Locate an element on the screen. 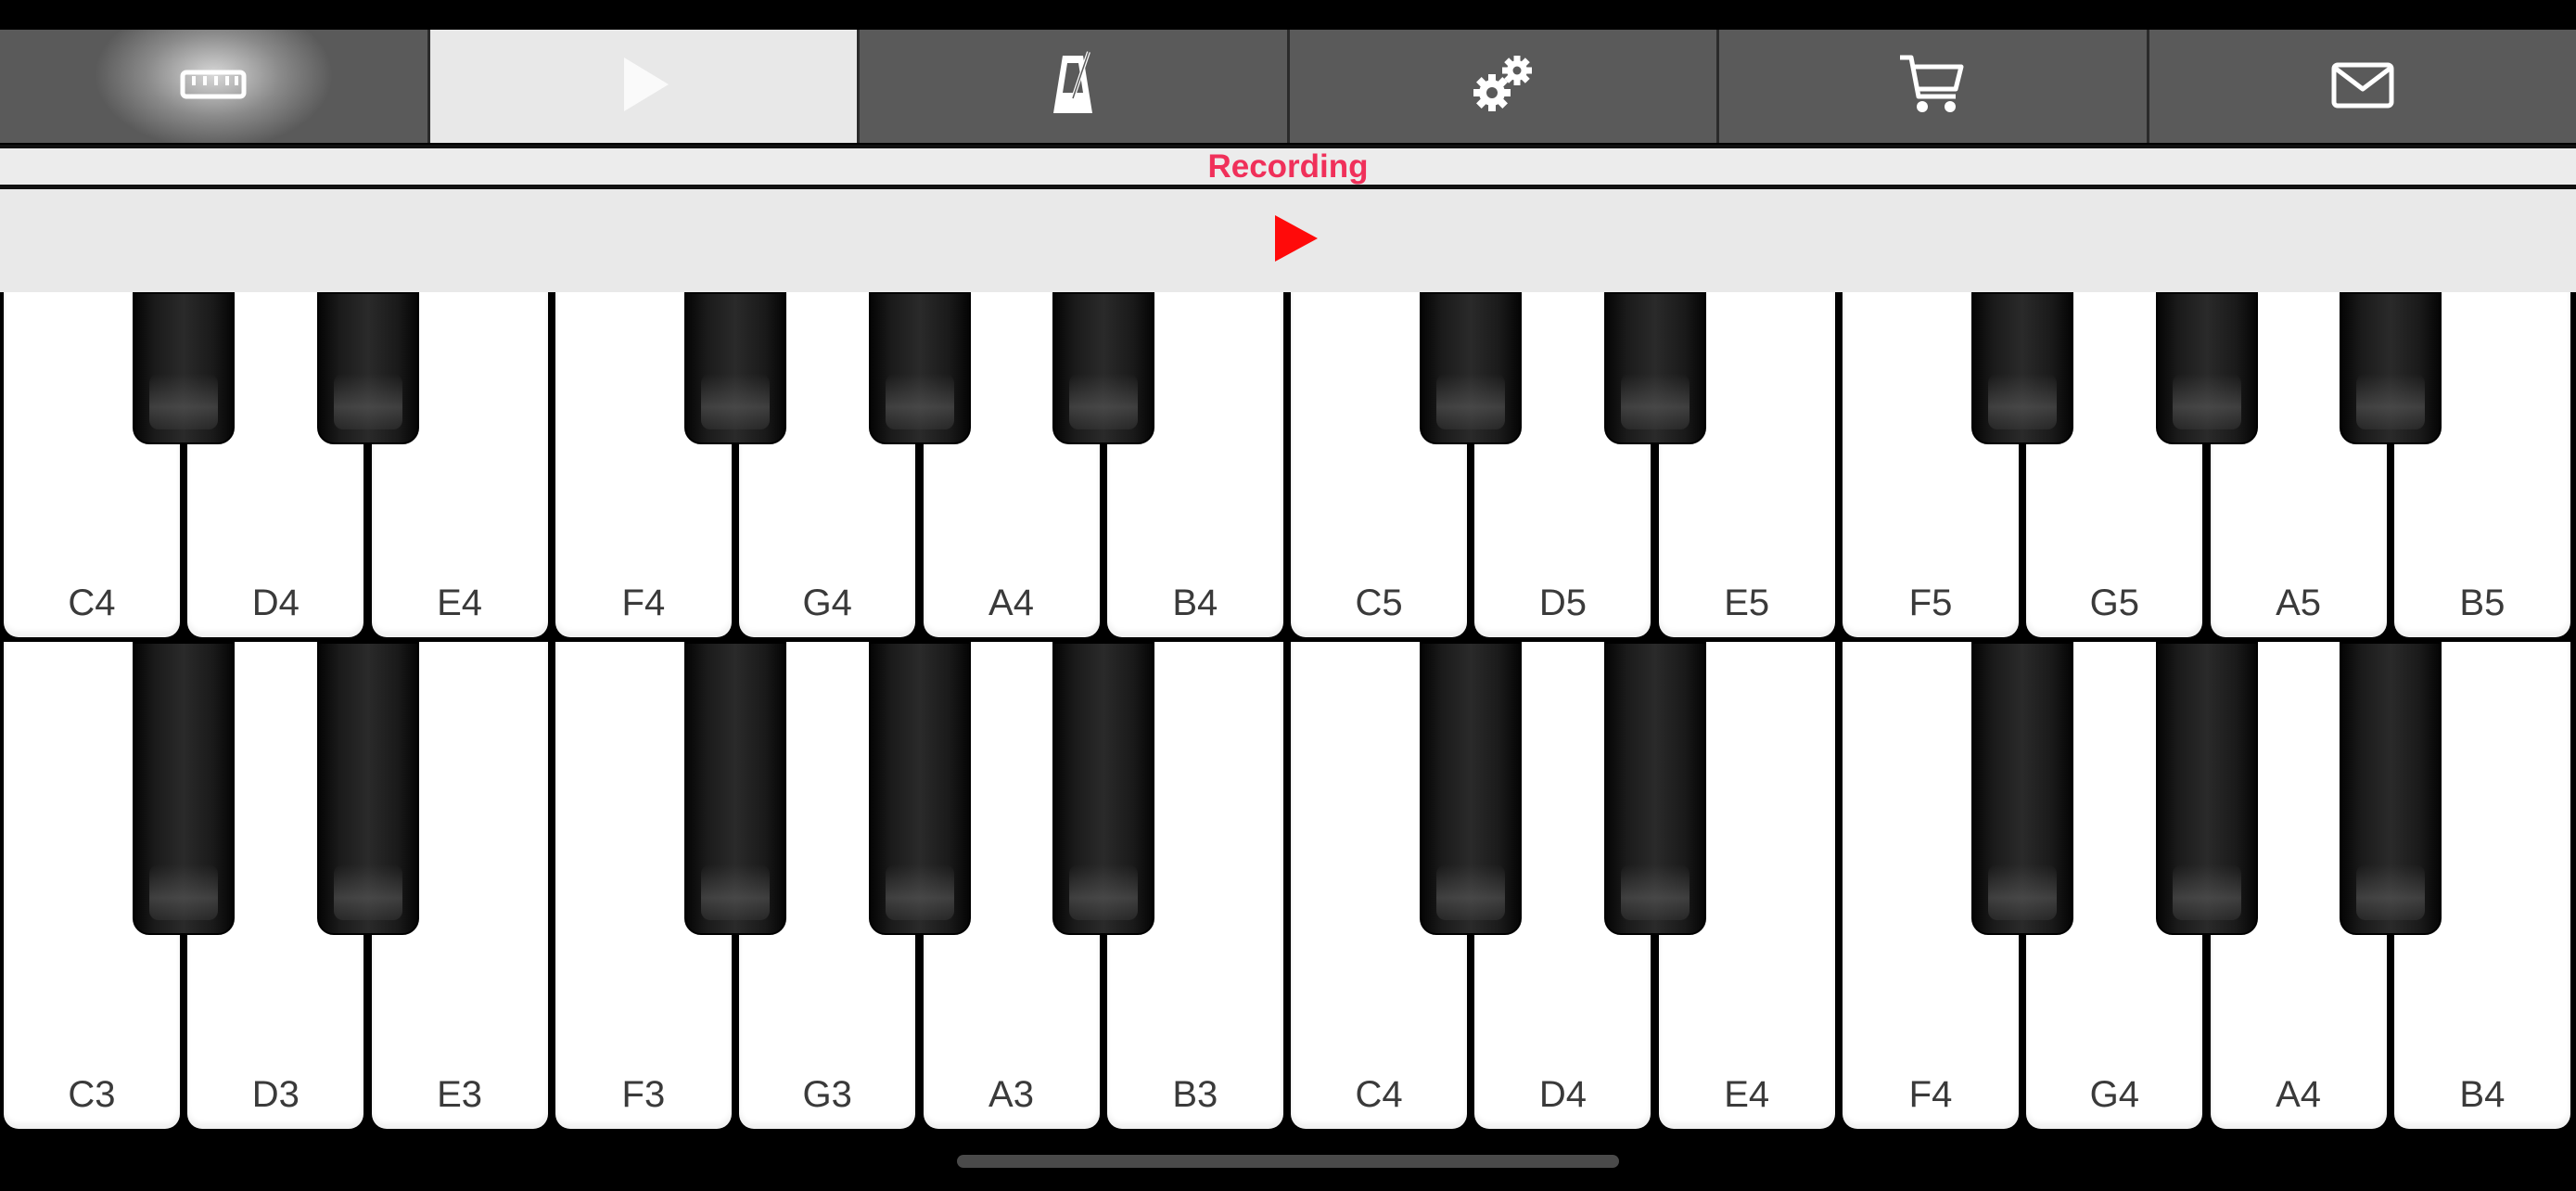 The width and height of the screenshot is (2576, 1191). key-note-label: B5 is located at coordinates (2482, 603).